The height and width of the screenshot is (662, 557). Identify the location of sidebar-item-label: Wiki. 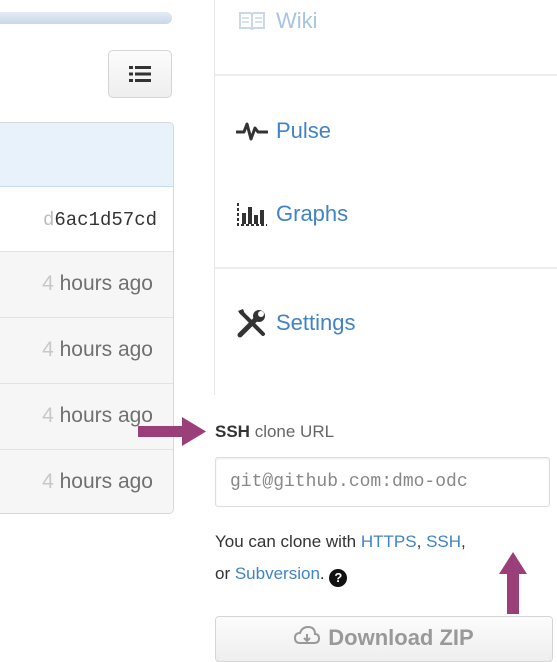
(297, 20).